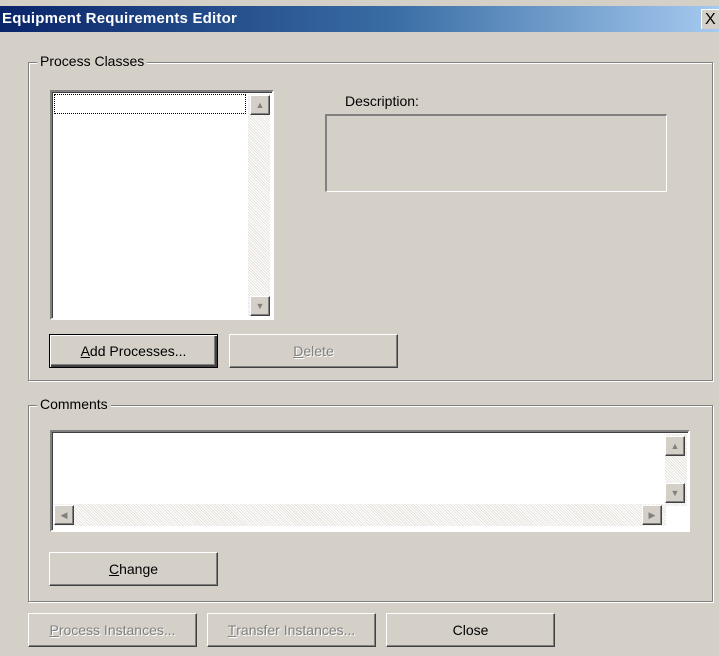 This screenshot has width=719, height=656. I want to click on process-instances-mnemonic: P, so click(54, 630).